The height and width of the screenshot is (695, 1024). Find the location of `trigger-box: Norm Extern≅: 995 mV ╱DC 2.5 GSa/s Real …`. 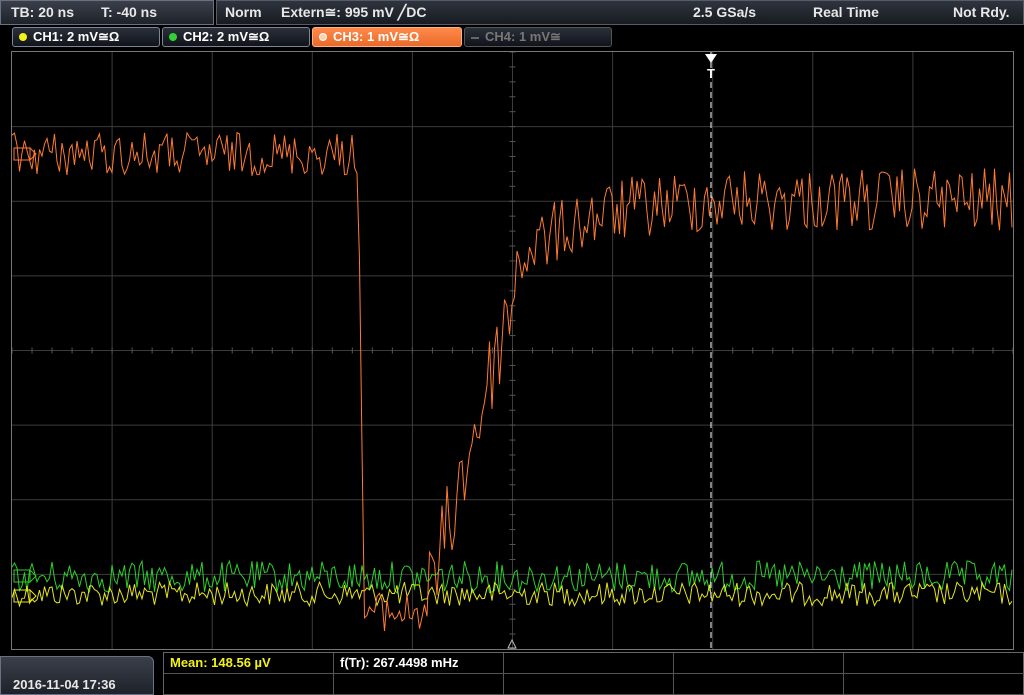

trigger-box: Norm Extern≅: 995 mV ╱DC 2.5 GSa/s Real … is located at coordinates (620, 12).